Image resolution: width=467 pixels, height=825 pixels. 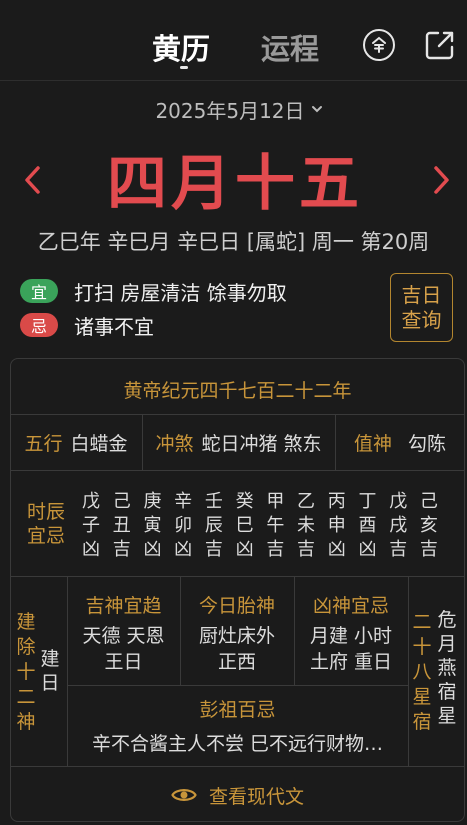 I want to click on shichen-column: 丁酉凶, so click(x=367, y=526).